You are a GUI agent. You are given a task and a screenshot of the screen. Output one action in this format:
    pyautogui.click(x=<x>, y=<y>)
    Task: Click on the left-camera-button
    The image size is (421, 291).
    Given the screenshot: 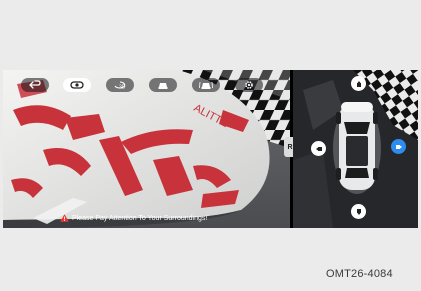 What is the action you would take?
    pyautogui.click(x=318, y=148)
    